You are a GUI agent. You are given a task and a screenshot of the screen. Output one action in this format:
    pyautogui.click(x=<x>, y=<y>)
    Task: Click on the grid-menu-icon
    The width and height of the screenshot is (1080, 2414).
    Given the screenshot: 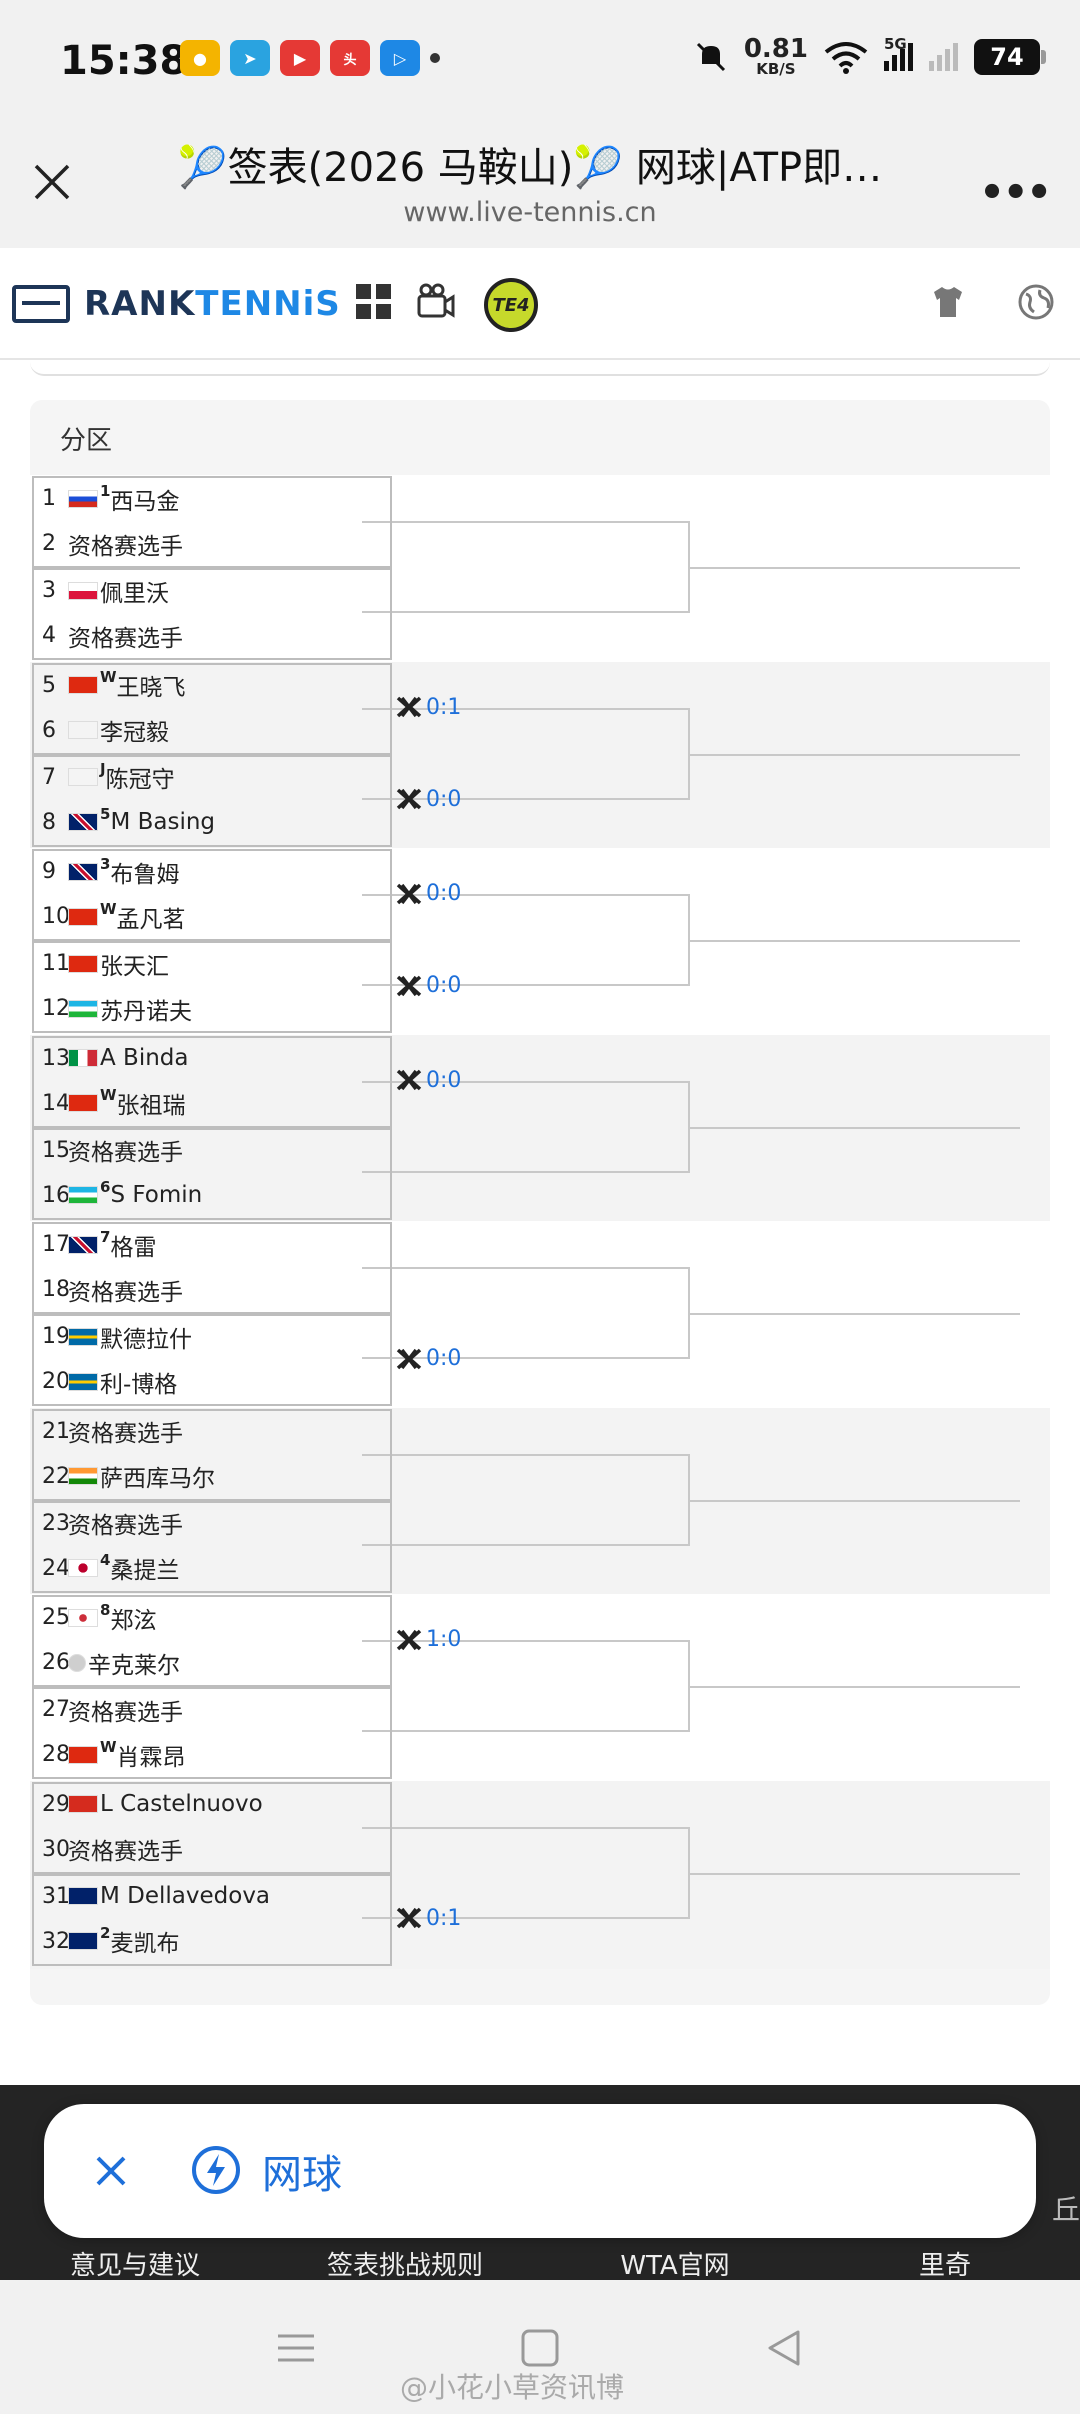 What is the action you would take?
    pyautogui.click(x=374, y=302)
    